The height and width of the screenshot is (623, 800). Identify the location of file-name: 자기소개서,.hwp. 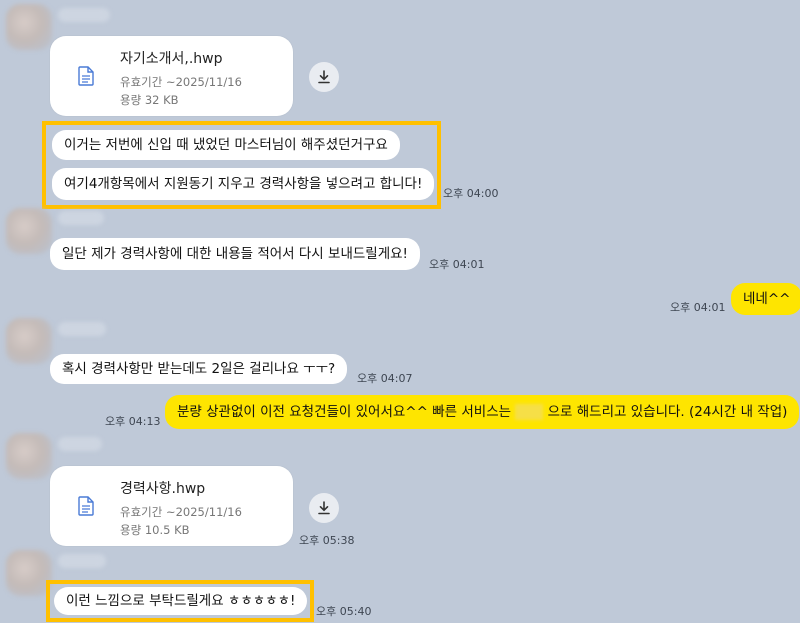
(171, 59).